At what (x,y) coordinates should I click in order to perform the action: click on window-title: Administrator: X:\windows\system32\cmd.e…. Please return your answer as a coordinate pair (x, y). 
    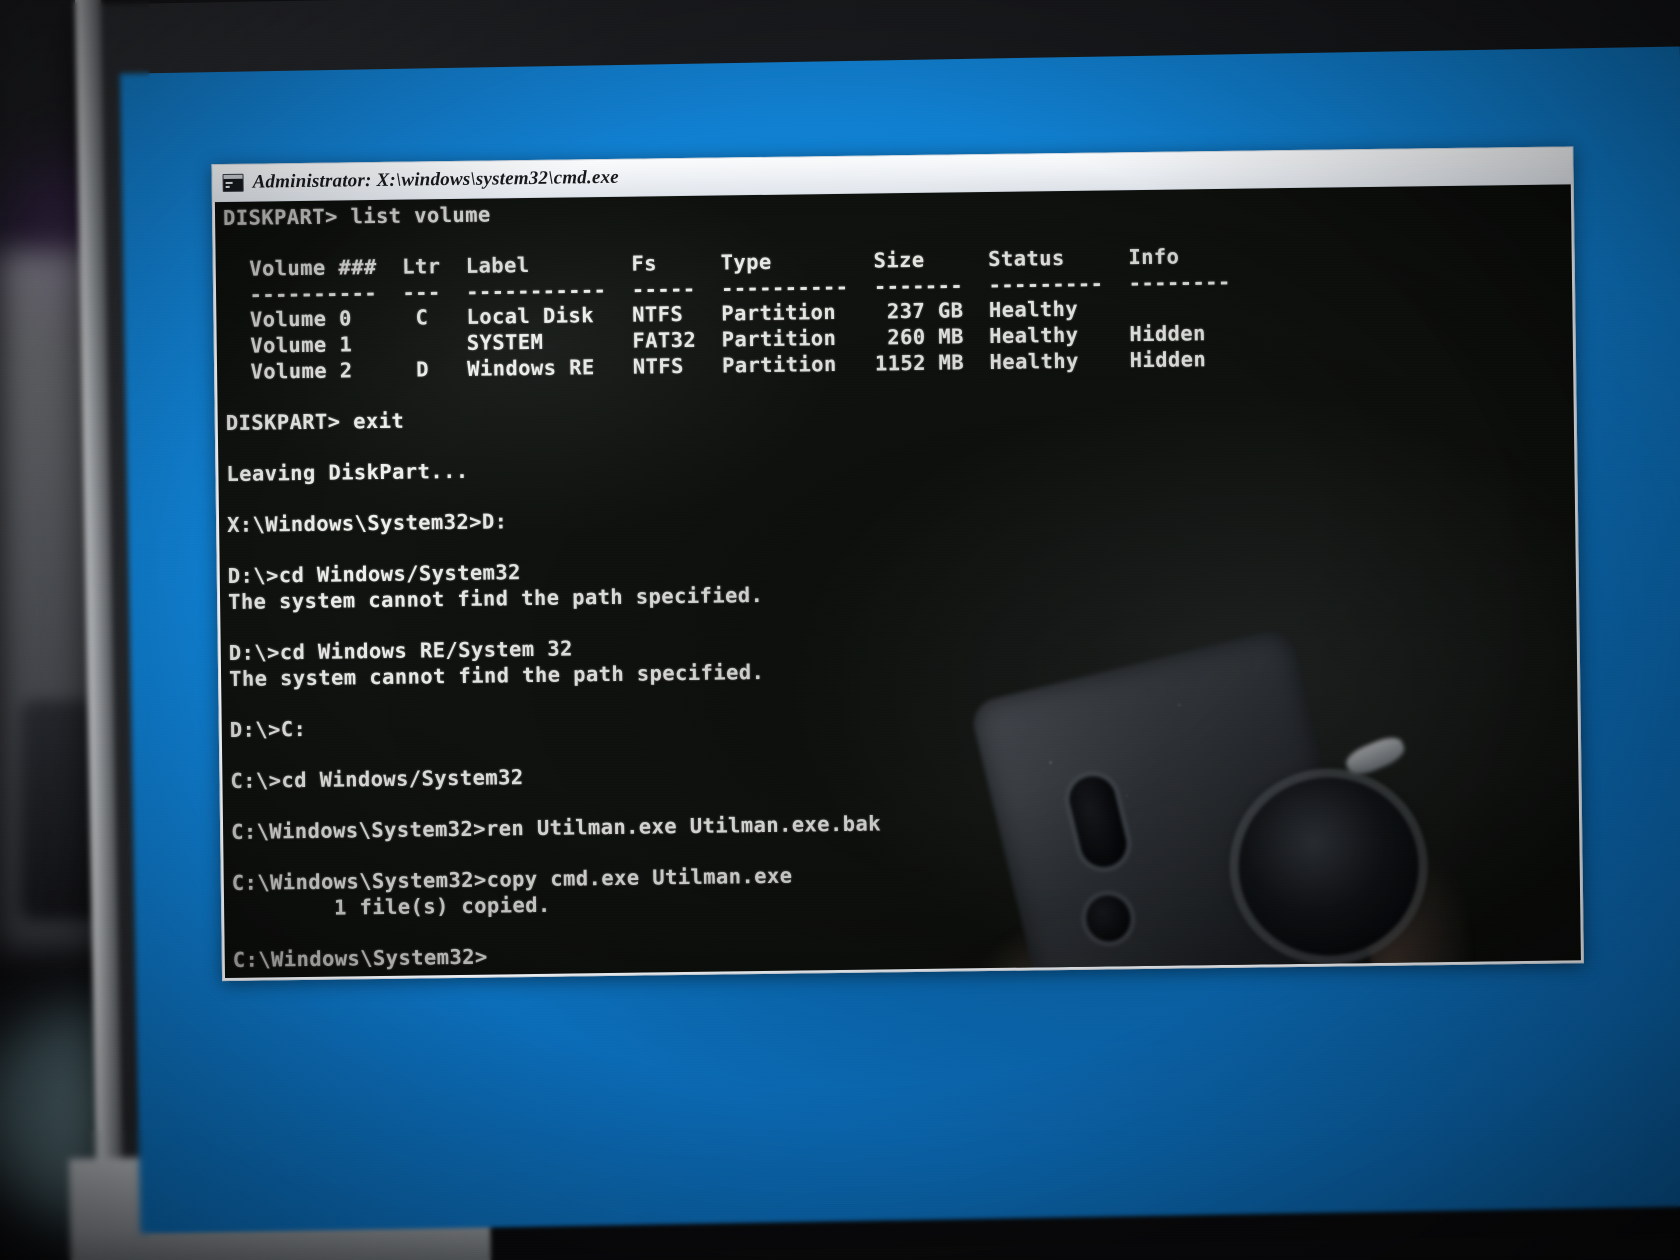
    Looking at the image, I should click on (435, 179).